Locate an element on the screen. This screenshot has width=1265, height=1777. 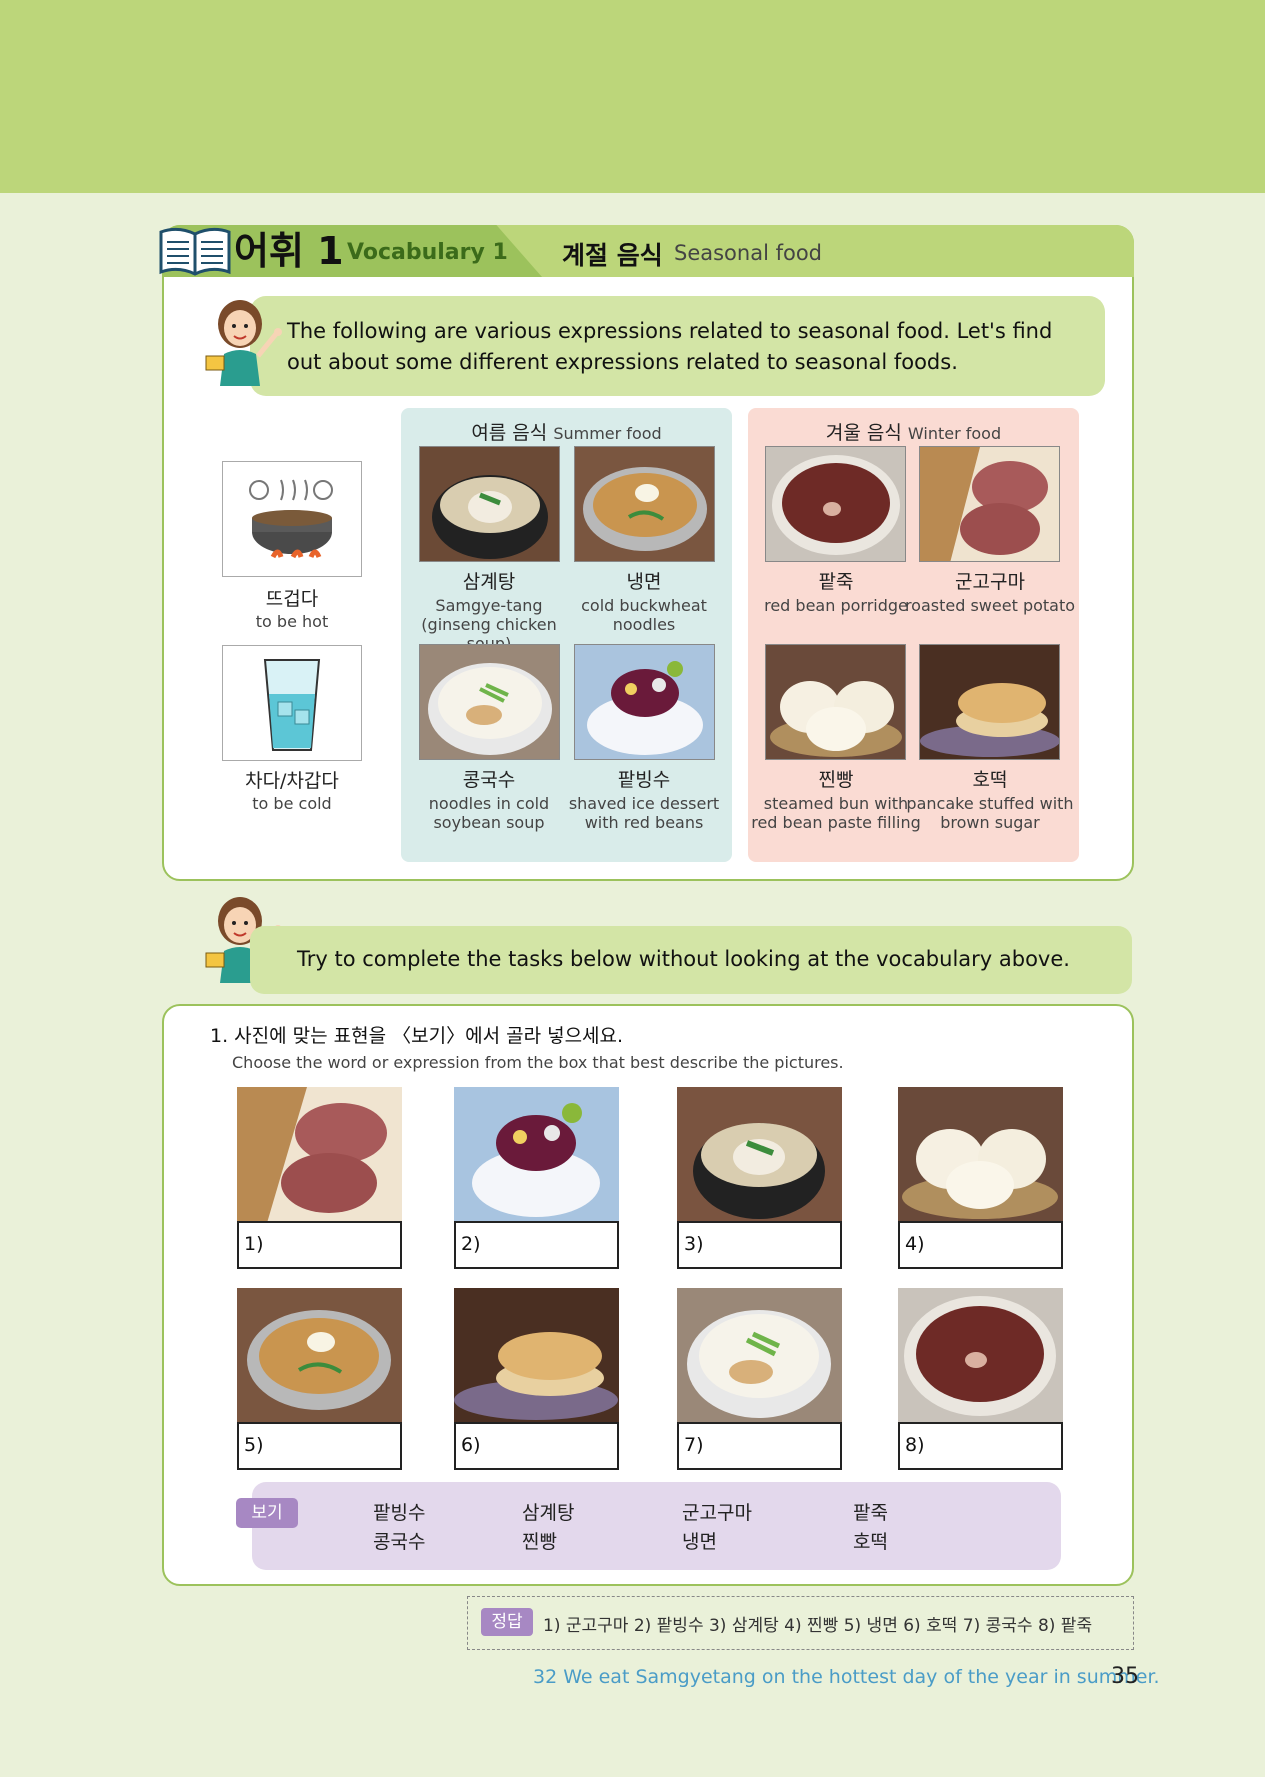
word-bank-item: 군고구마 is located at coordinates (717, 1513).